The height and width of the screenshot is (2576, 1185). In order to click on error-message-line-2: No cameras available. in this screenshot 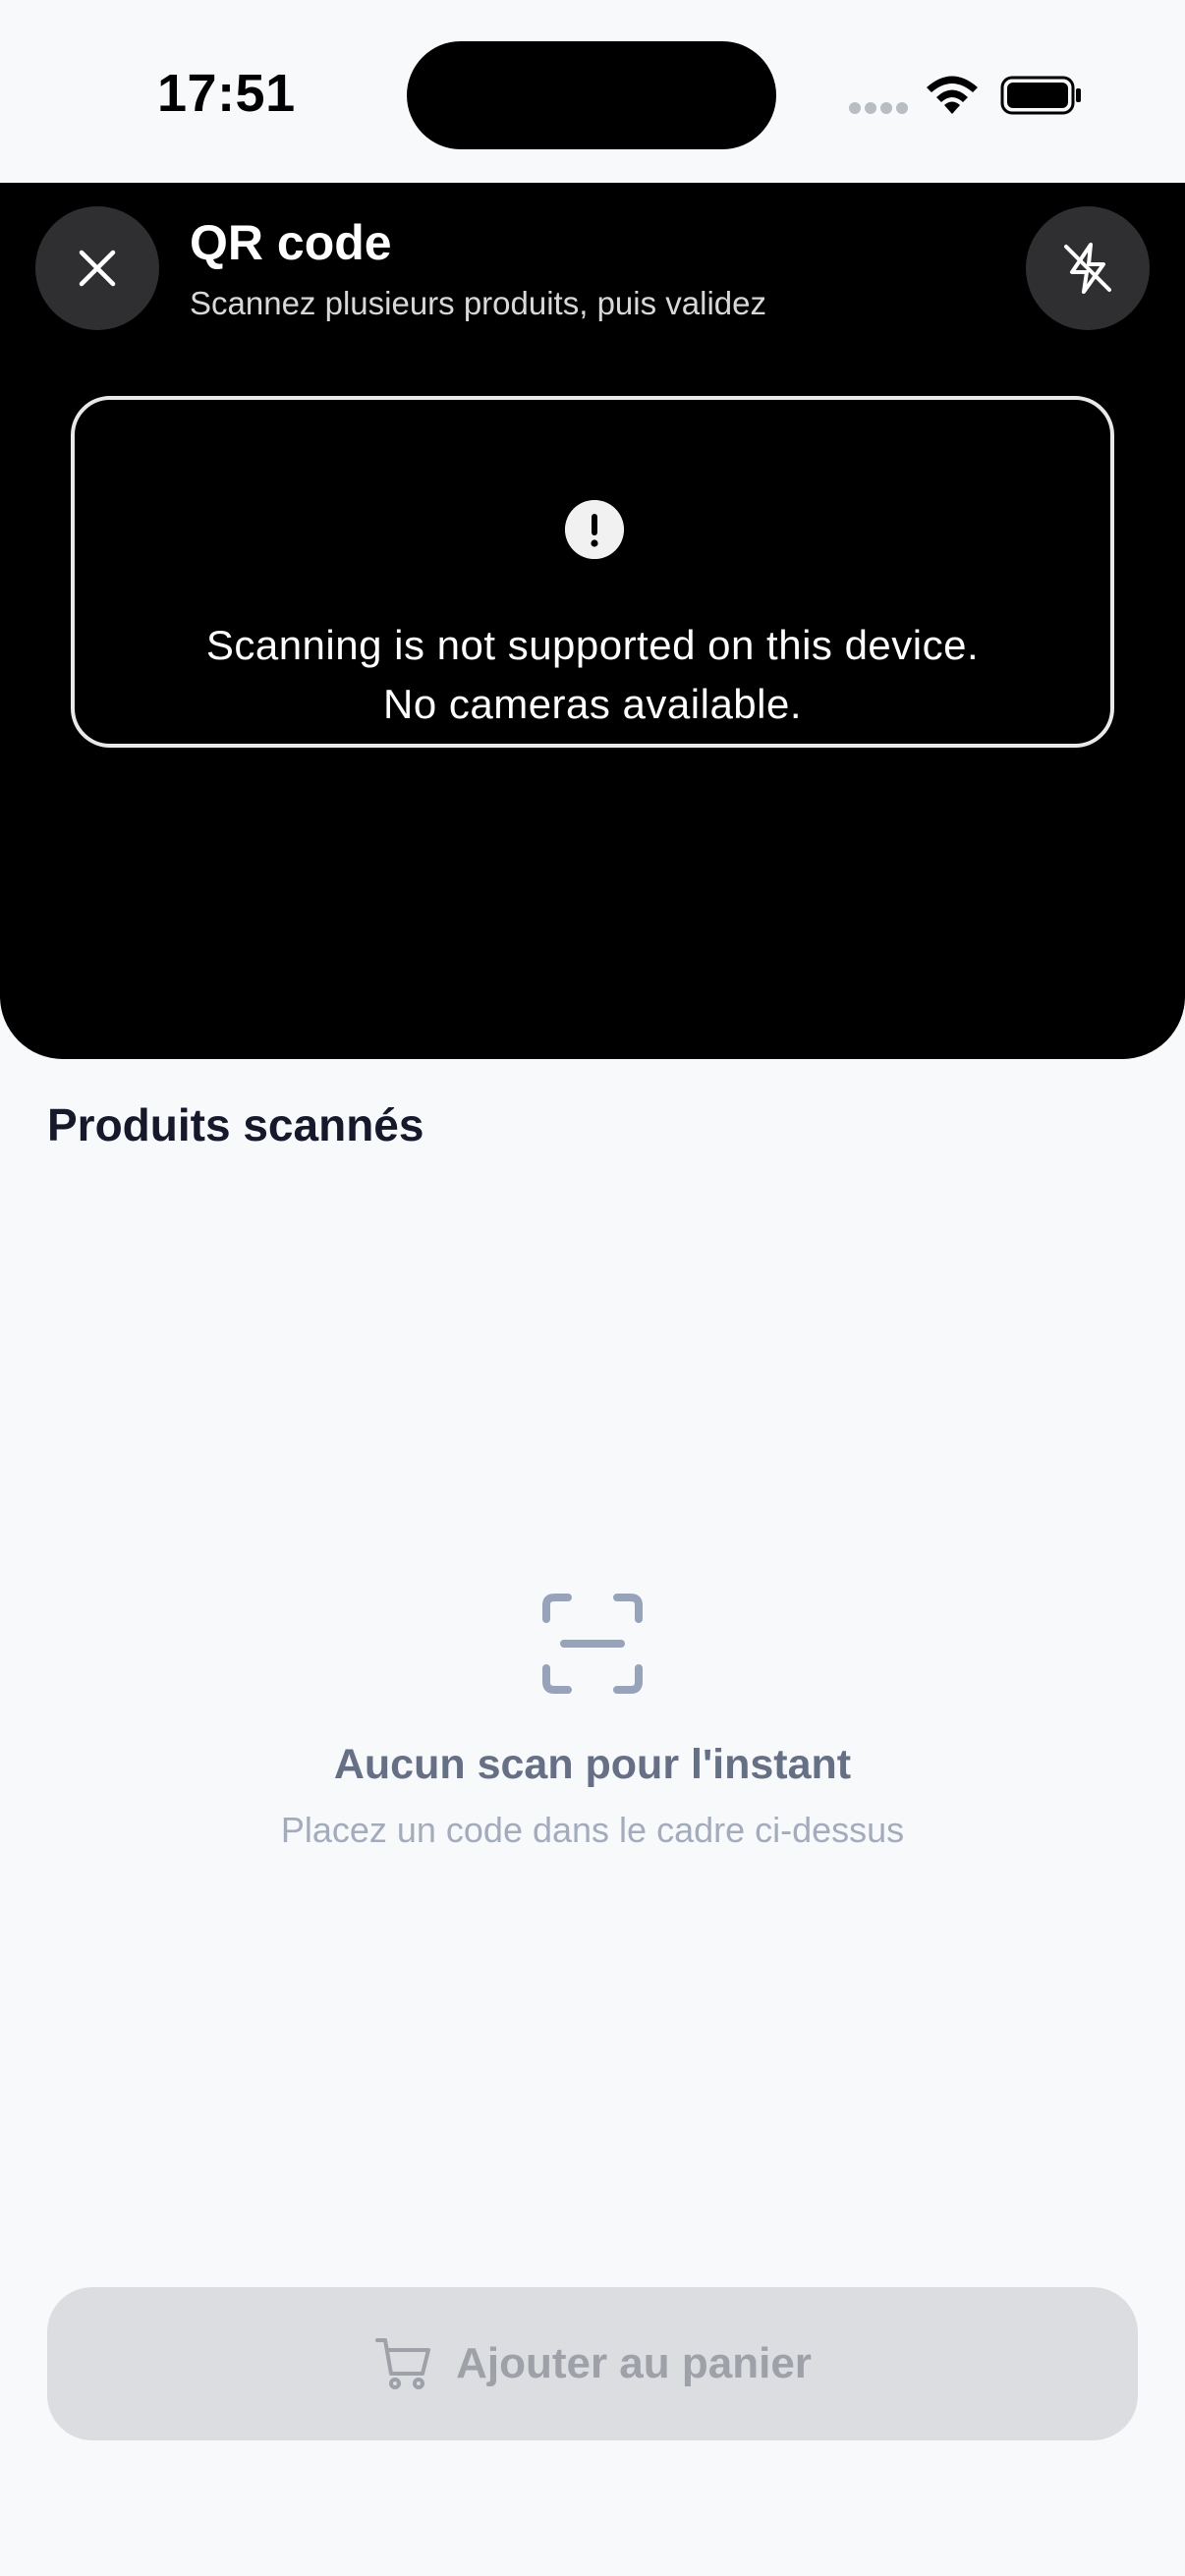, I will do `click(592, 704)`.